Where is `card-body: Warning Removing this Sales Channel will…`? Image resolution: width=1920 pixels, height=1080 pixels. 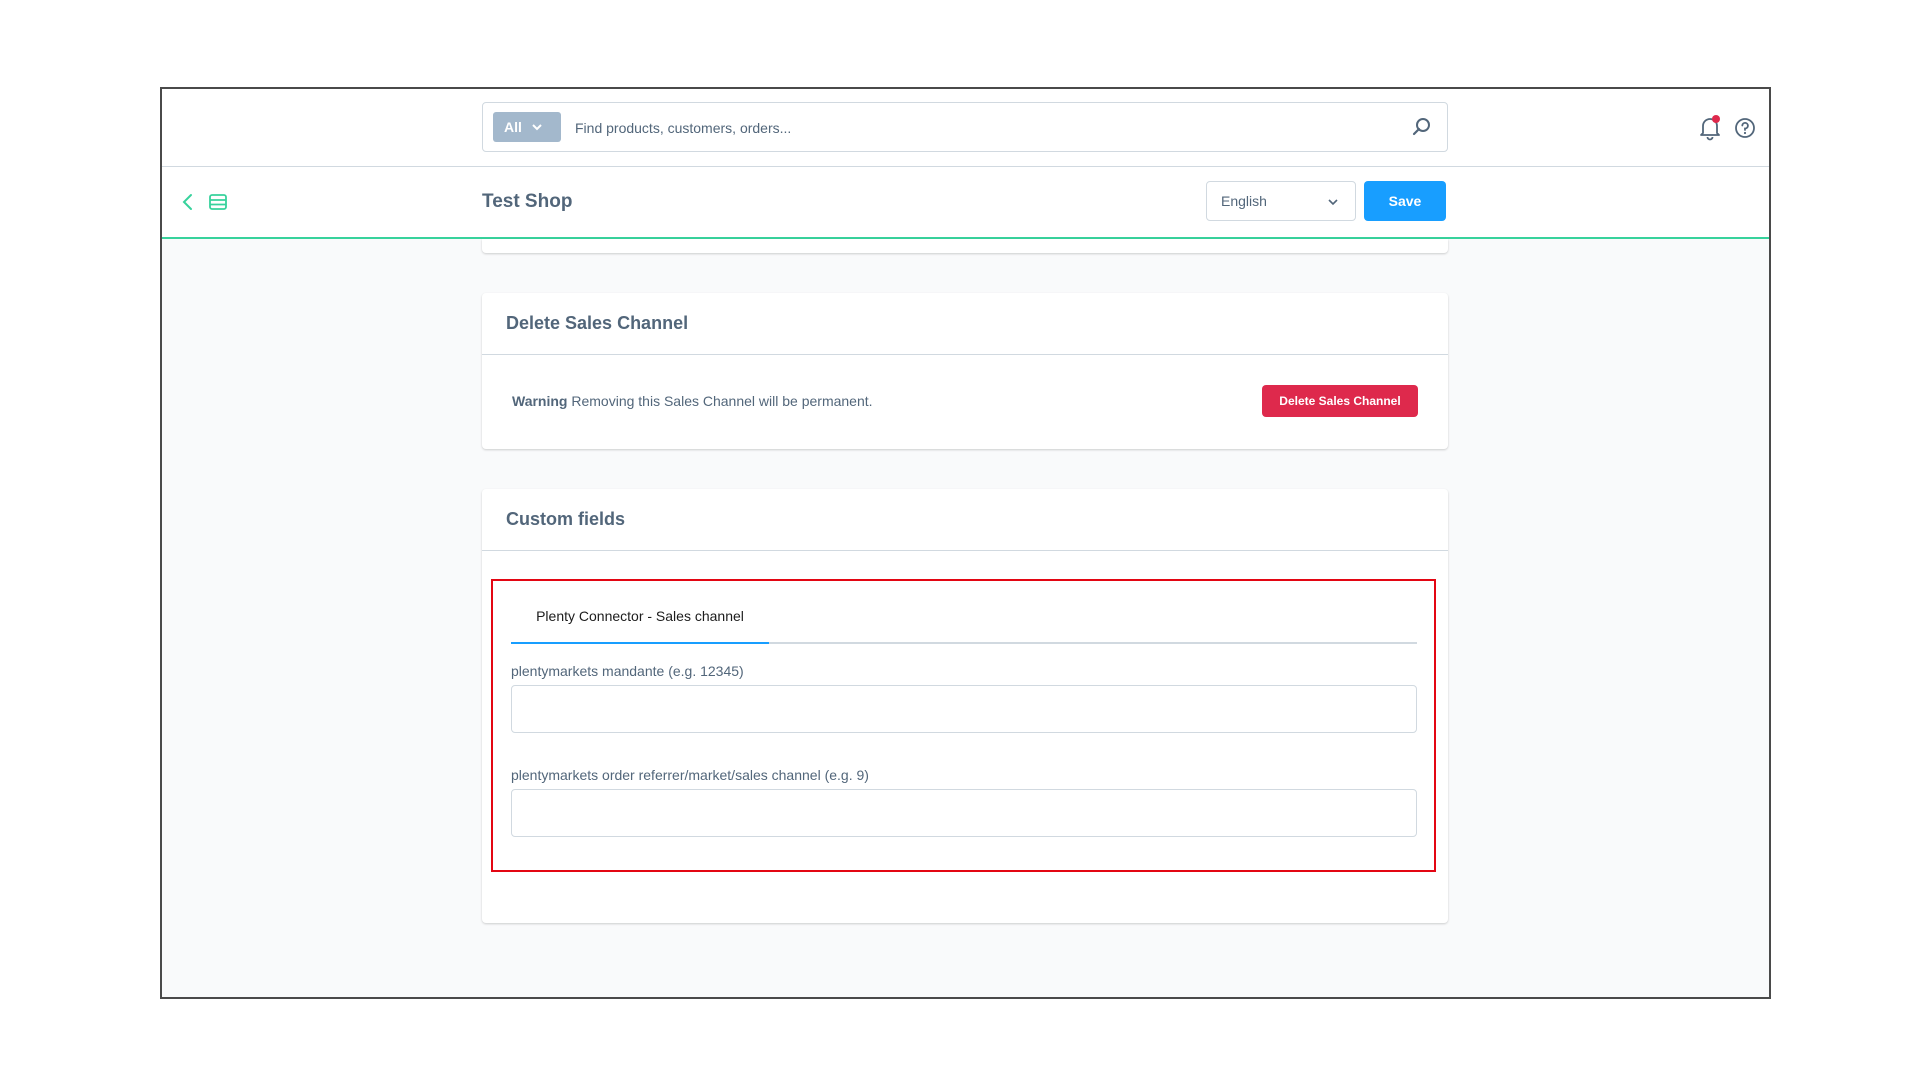
card-body: Warning Removing this Sales Channel will… is located at coordinates (965, 402).